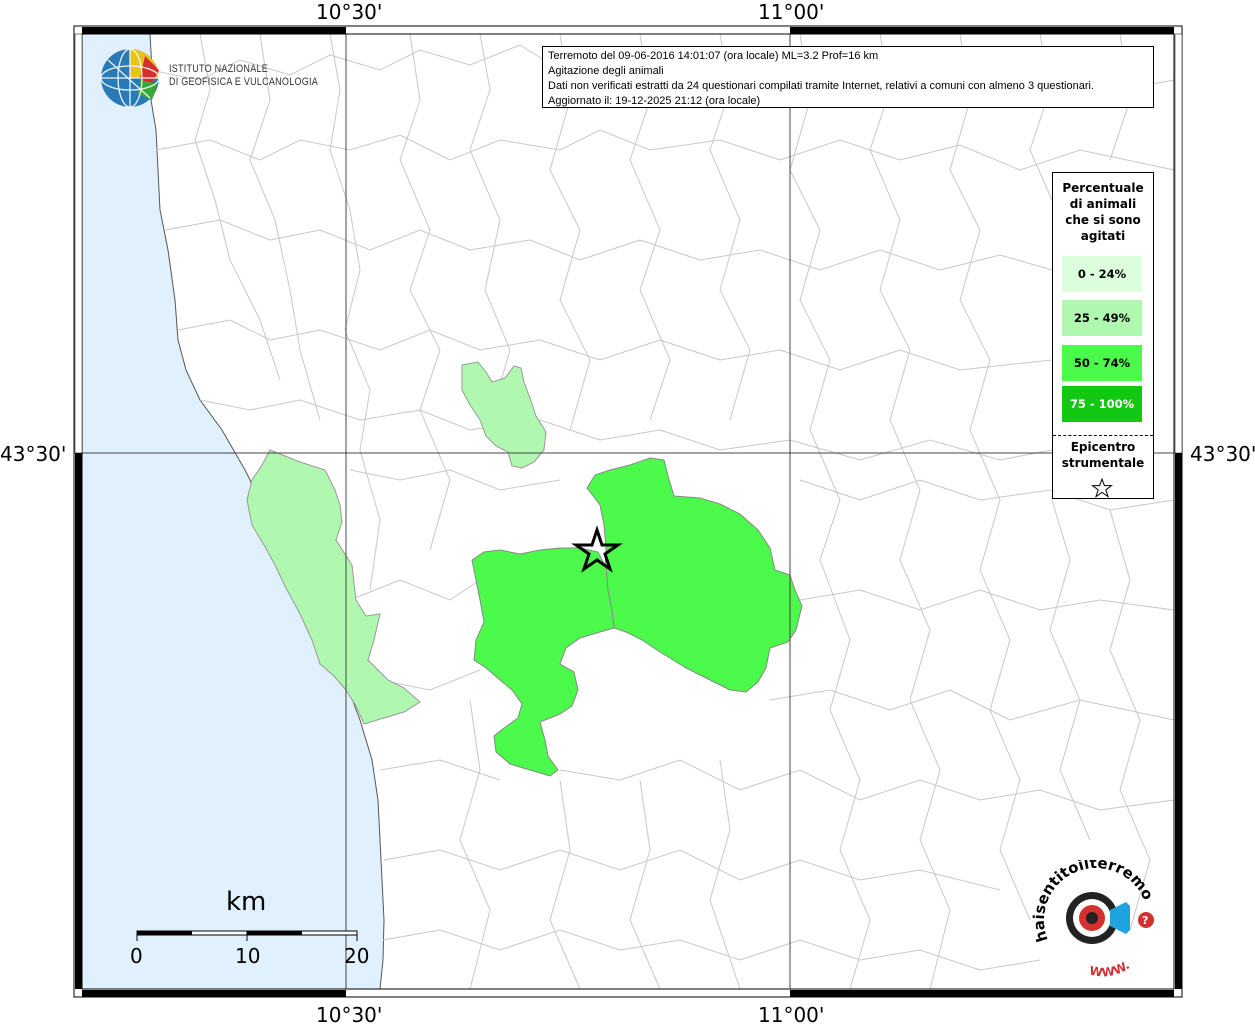 The height and width of the screenshot is (1027, 1255). What do you see at coordinates (1103, 463) in the screenshot?
I see `legend-epicenter-line2: strumentale` at bounding box center [1103, 463].